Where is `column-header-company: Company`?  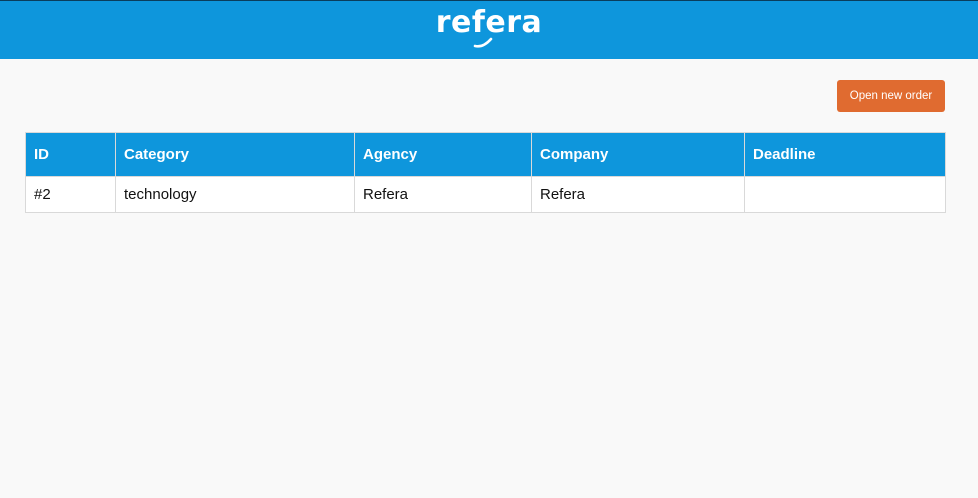 column-header-company: Company is located at coordinates (638, 154).